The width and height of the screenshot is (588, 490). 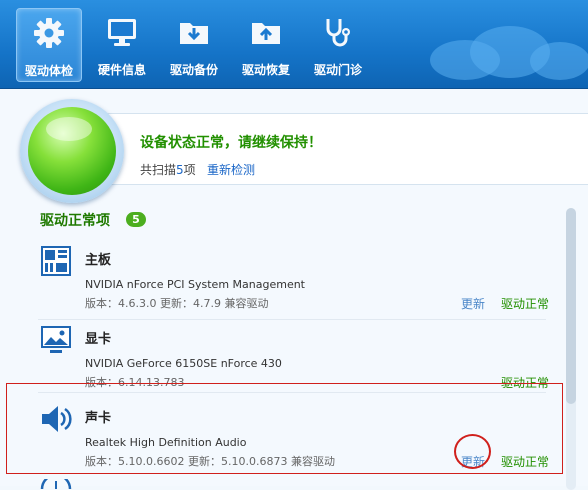 What do you see at coordinates (323, 149) in the screenshot?
I see `status-card` at bounding box center [323, 149].